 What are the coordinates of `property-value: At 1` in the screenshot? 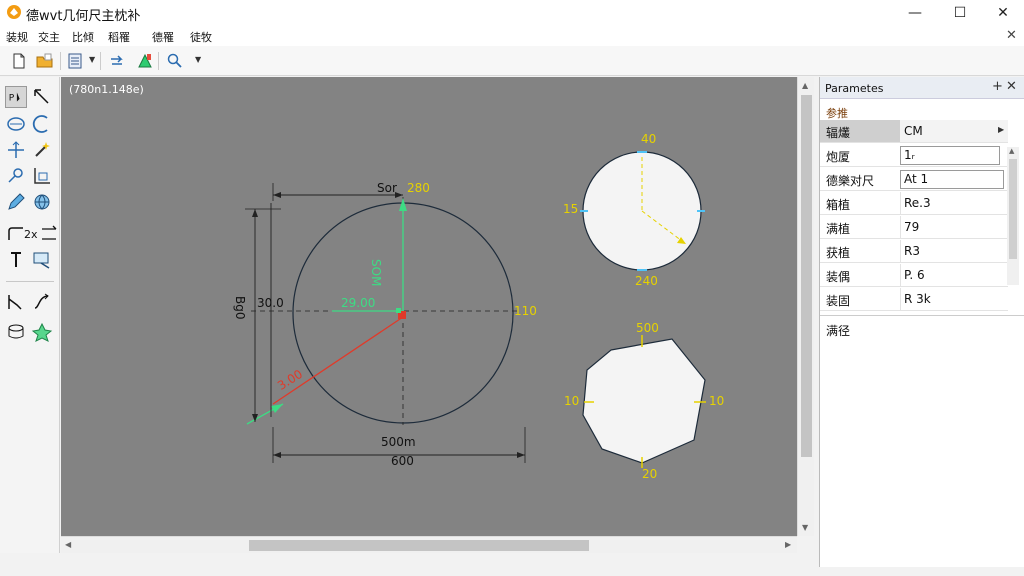 It's located at (916, 179).